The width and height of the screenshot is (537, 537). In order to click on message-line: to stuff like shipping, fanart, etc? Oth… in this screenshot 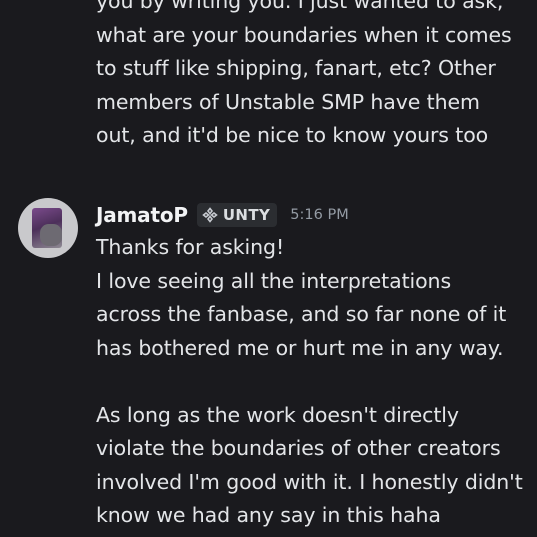, I will do `click(296, 68)`.